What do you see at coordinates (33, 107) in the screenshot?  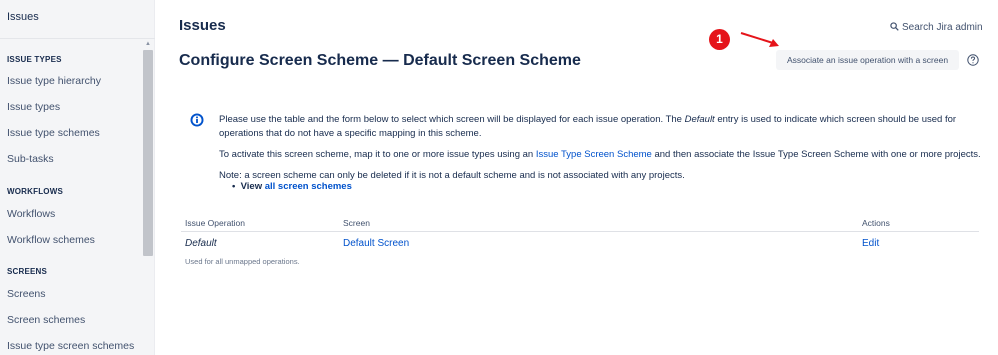 I see `sidebar-item-issue-types: Issue types` at bounding box center [33, 107].